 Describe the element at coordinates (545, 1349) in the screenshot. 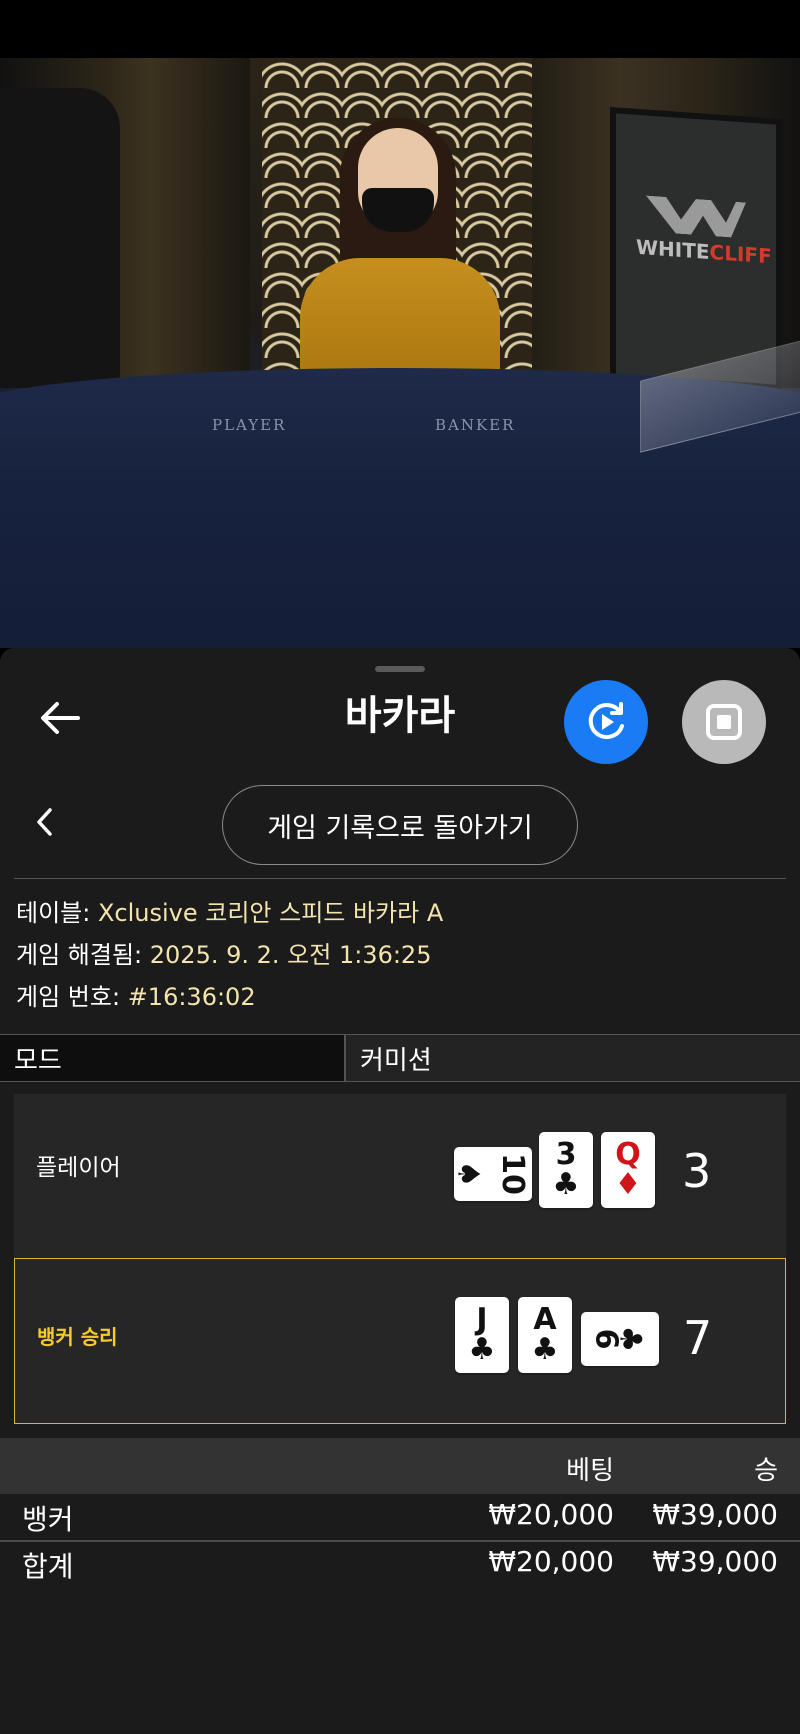

I see `banker-card-2-suit: ♣` at that location.